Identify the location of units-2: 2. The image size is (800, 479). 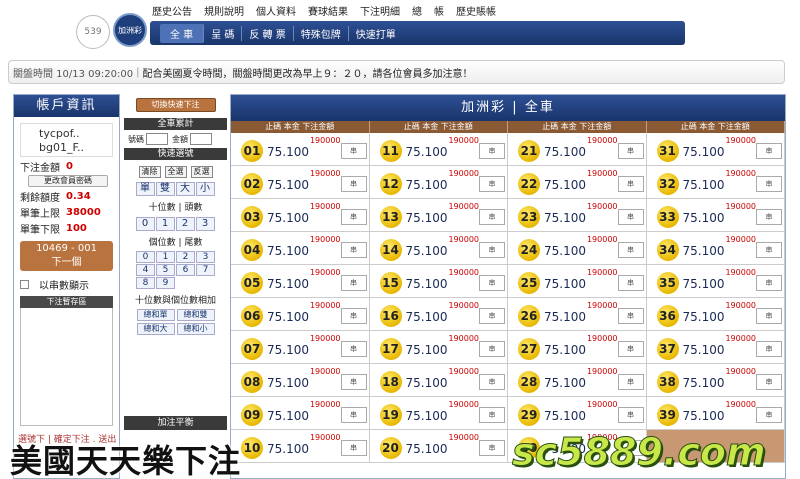
(185, 257).